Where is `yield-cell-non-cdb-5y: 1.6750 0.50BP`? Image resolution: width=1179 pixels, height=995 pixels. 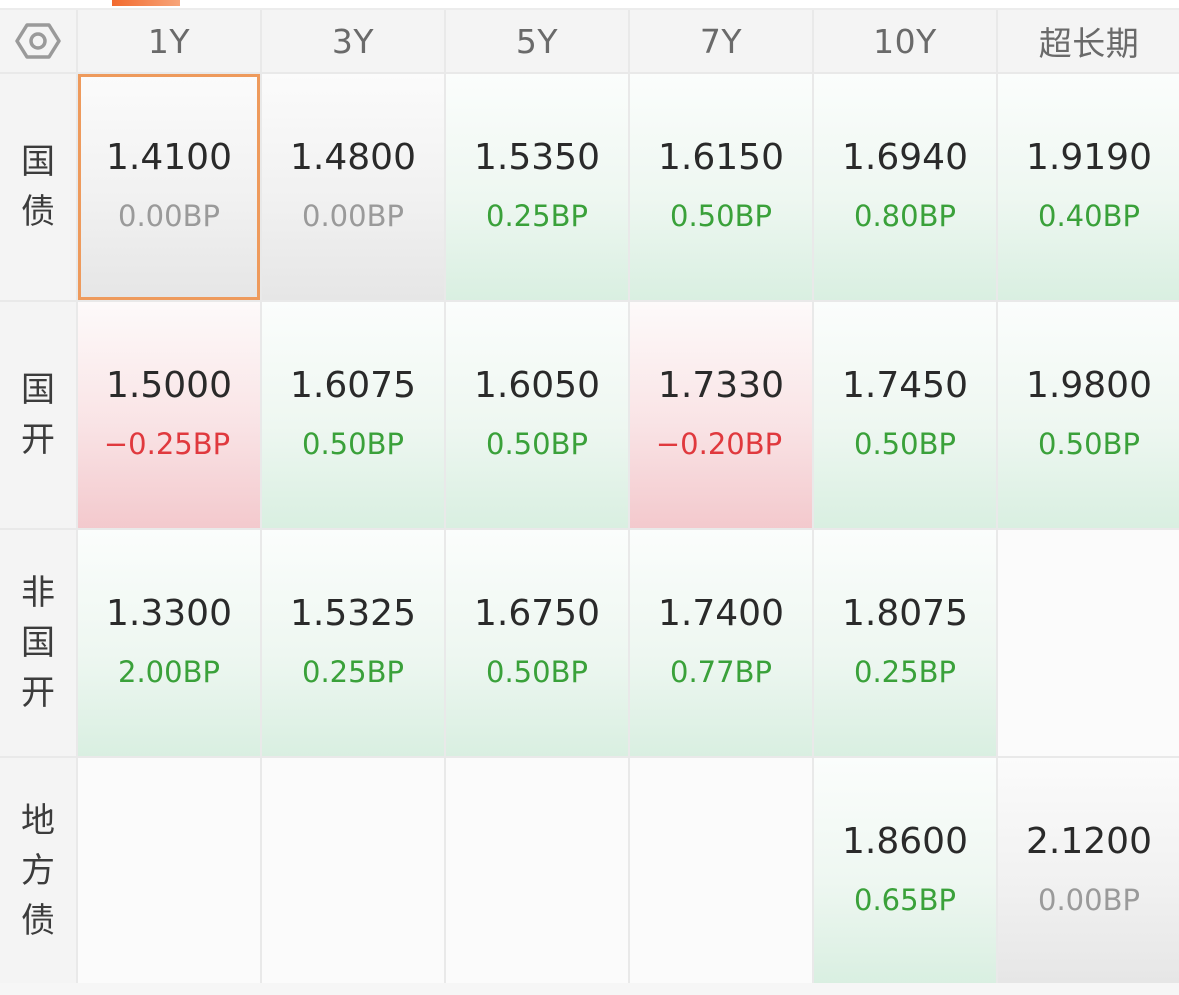 yield-cell-non-cdb-5y: 1.6750 0.50BP is located at coordinates (537, 643).